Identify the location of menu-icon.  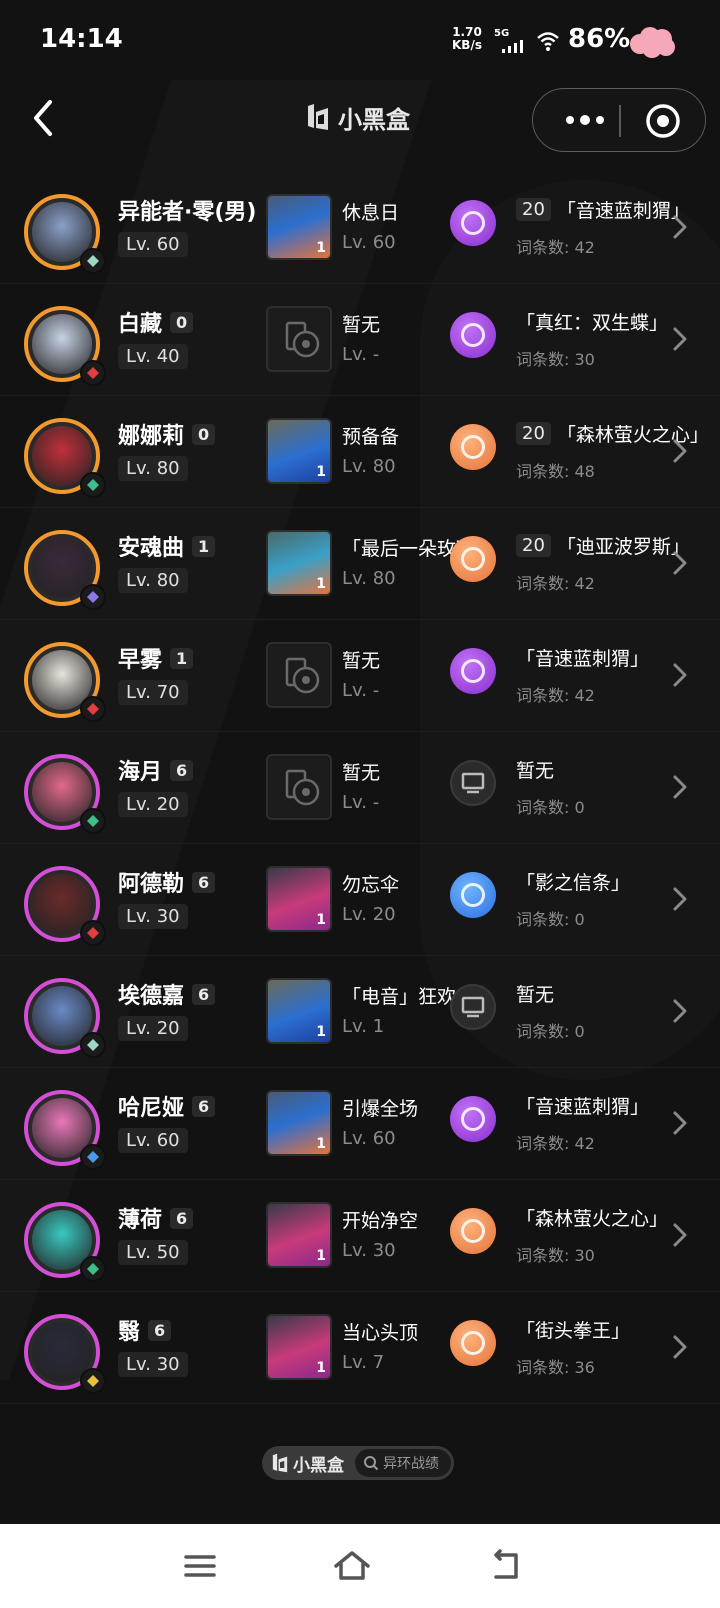
(200, 1566).